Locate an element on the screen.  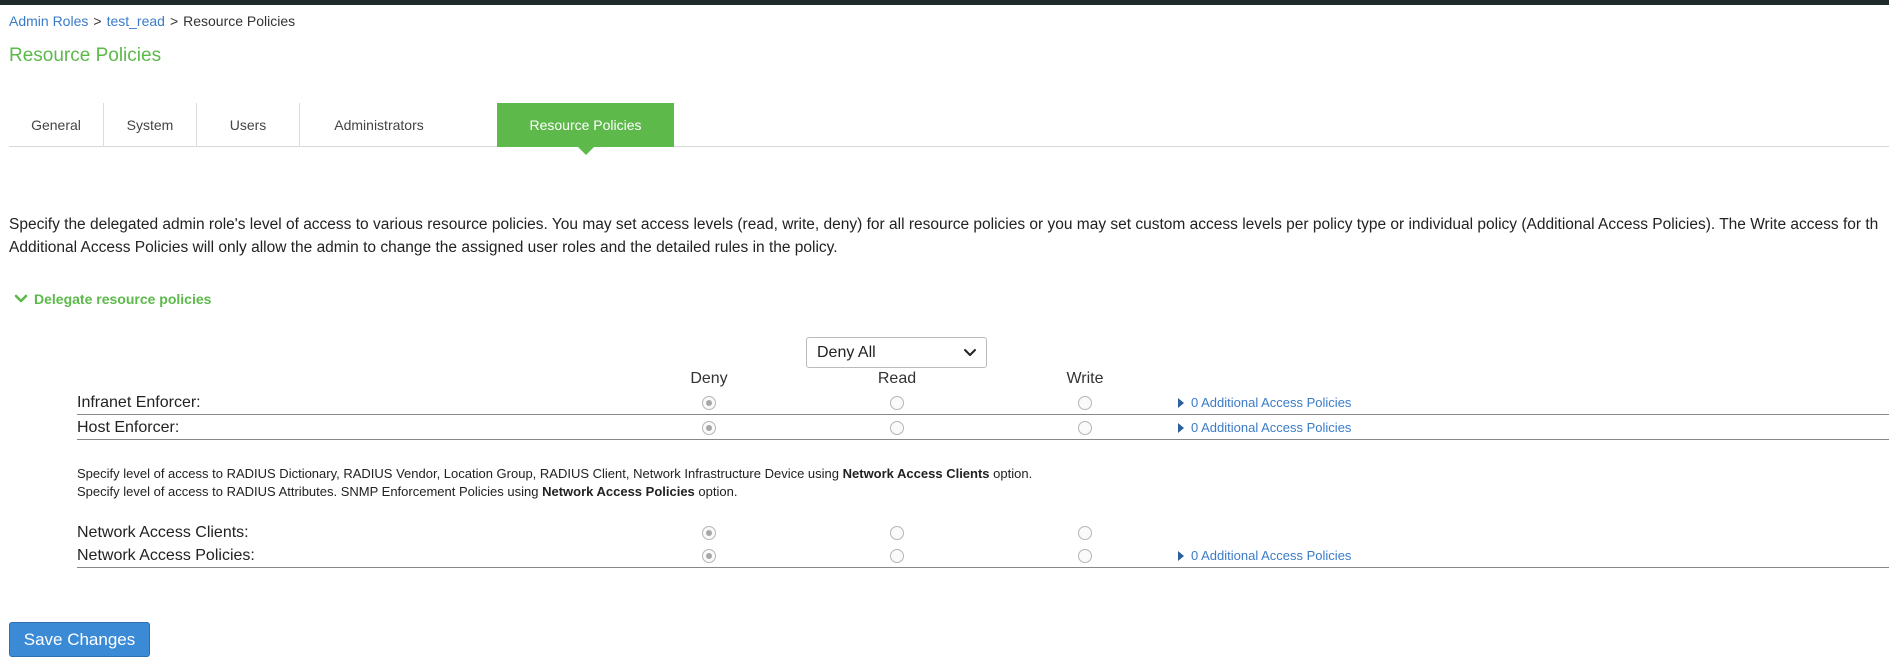
note-bold-text: Network Access Clients is located at coordinates (916, 473).